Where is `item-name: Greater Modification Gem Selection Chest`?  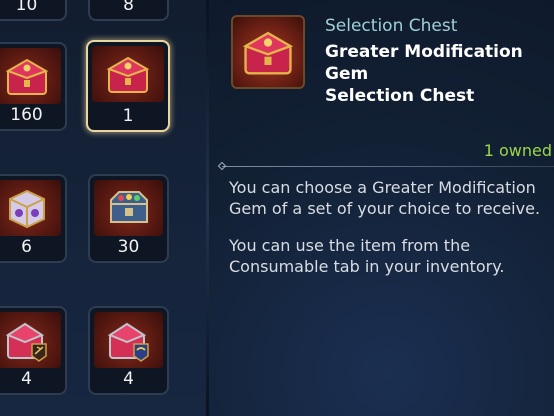
item-name: Greater Modification Gem Selection Chest is located at coordinates (437, 74).